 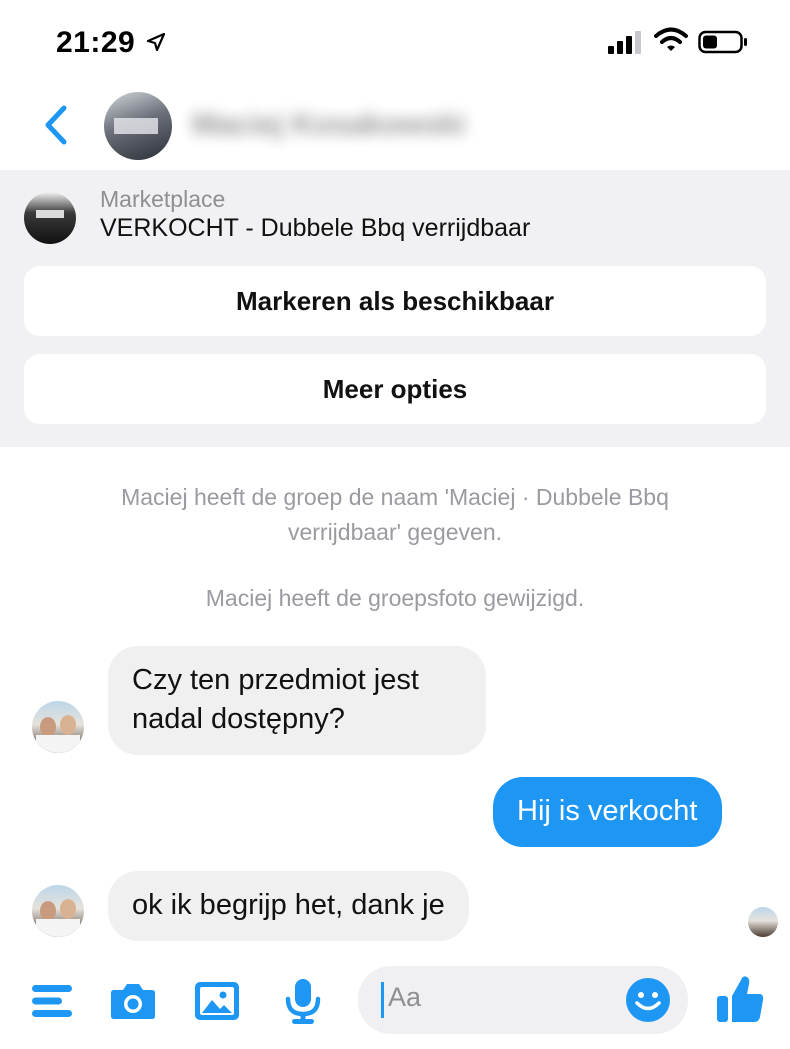 What do you see at coordinates (648, 1000) in the screenshot?
I see `emoji-icon` at bounding box center [648, 1000].